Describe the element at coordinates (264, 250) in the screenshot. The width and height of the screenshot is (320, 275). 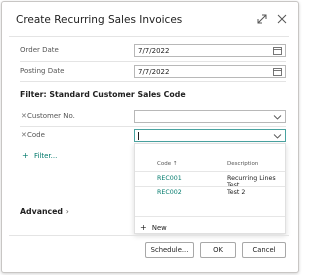
I see `cancel-button: Cancel` at that location.